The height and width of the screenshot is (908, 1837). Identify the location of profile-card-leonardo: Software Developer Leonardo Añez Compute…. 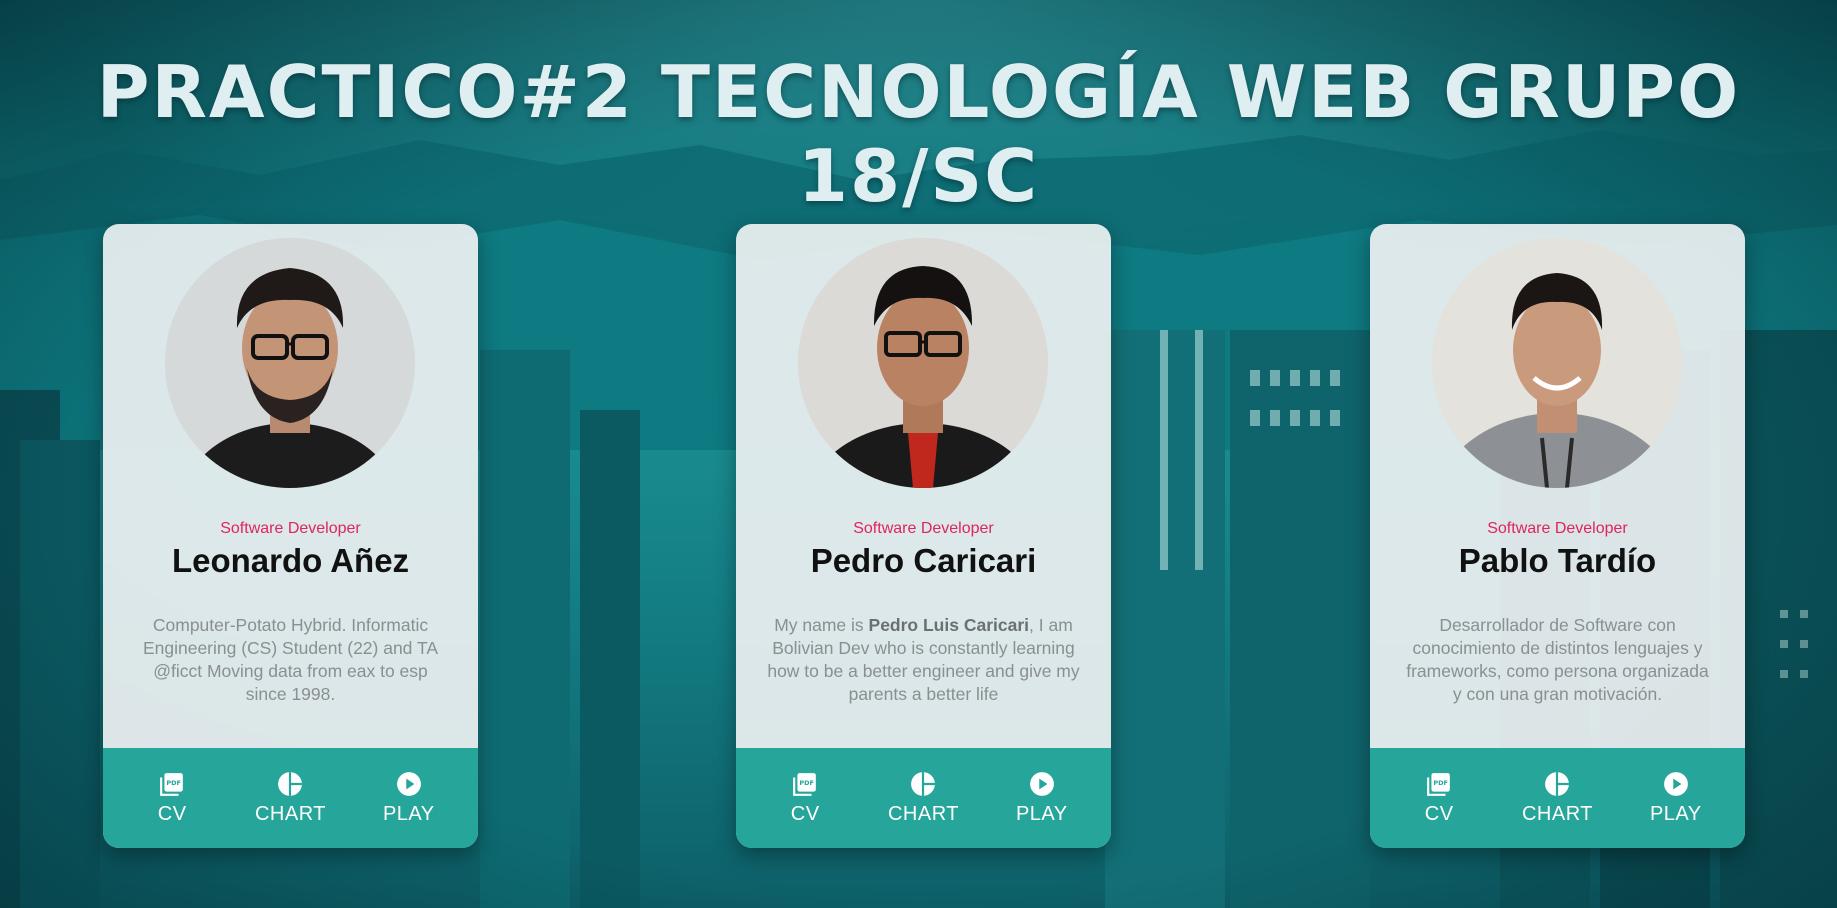
(290, 536).